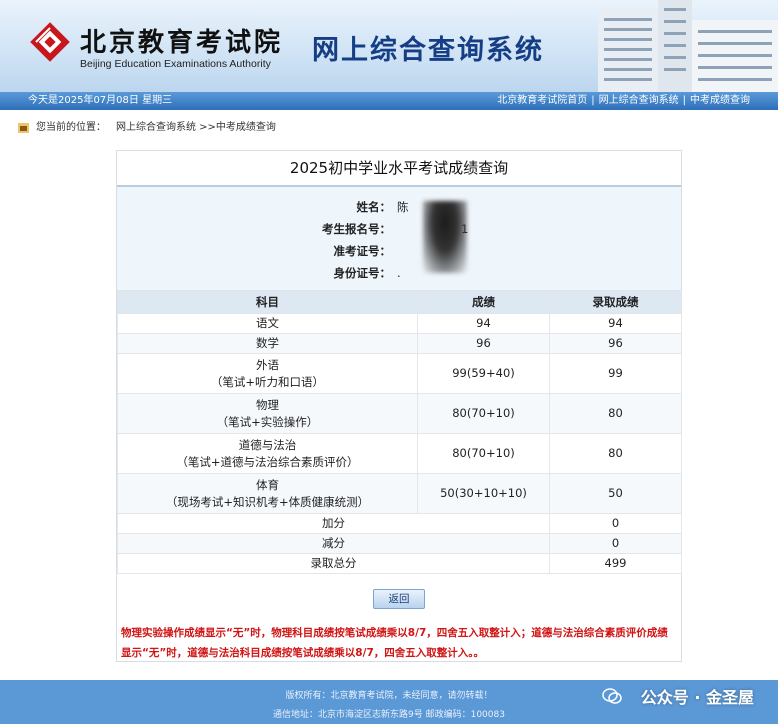  What do you see at coordinates (267, 444) in the screenshot?
I see `subject-name: 道德与法治` at bounding box center [267, 444].